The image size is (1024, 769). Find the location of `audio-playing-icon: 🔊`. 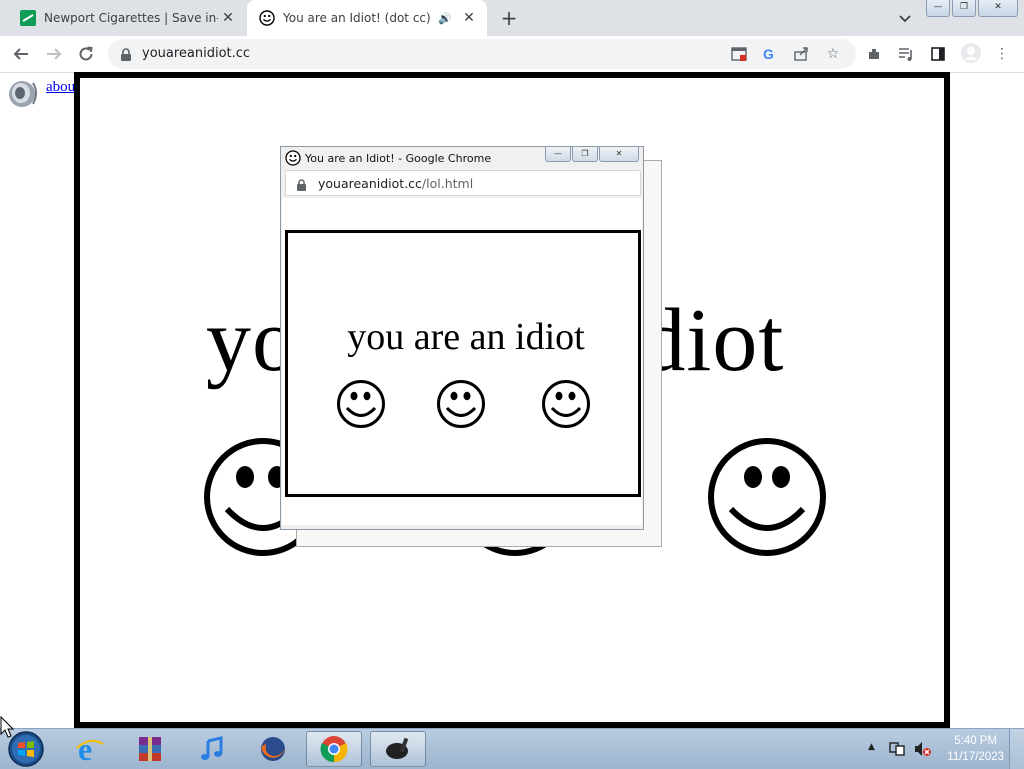

audio-playing-icon: 🔊 is located at coordinates (445, 18).